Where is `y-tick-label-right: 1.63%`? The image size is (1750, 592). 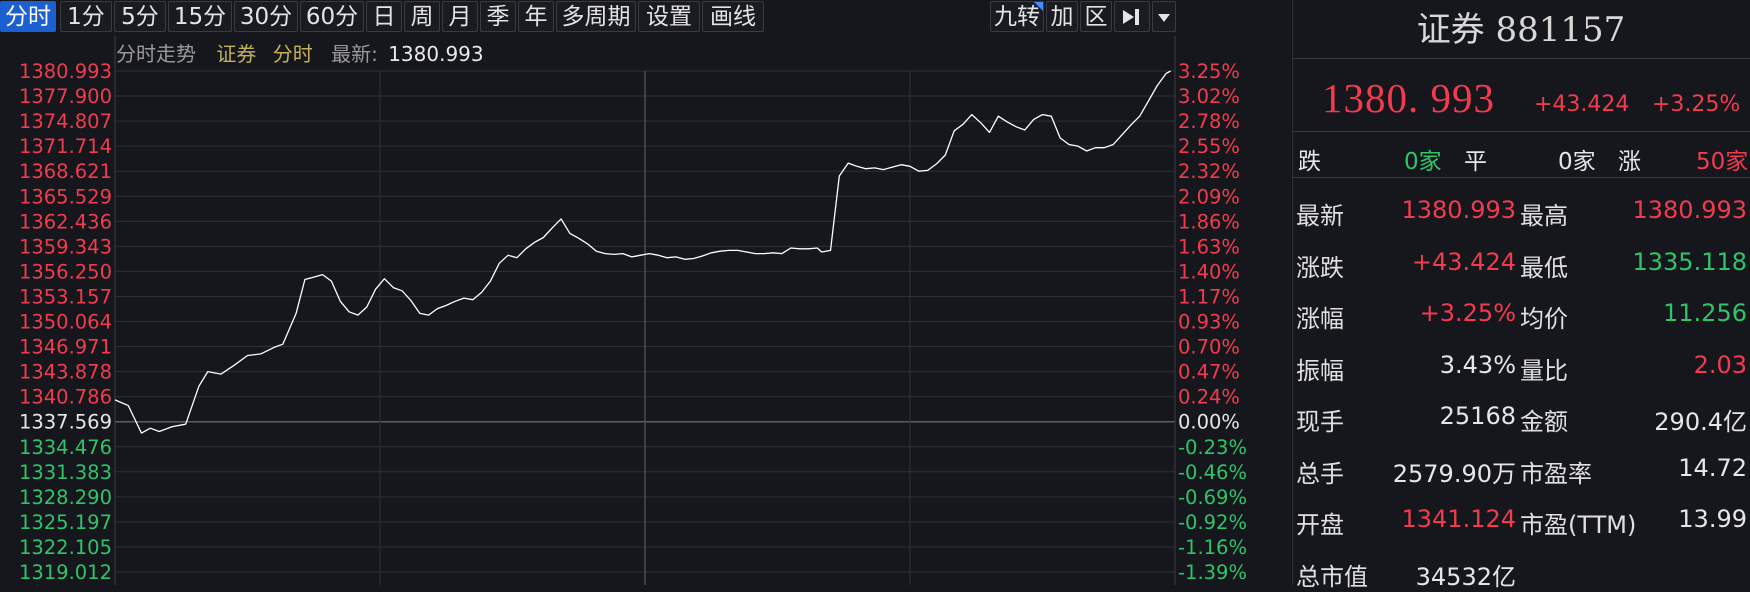
y-tick-label-right: 1.63% is located at coordinates (1209, 246).